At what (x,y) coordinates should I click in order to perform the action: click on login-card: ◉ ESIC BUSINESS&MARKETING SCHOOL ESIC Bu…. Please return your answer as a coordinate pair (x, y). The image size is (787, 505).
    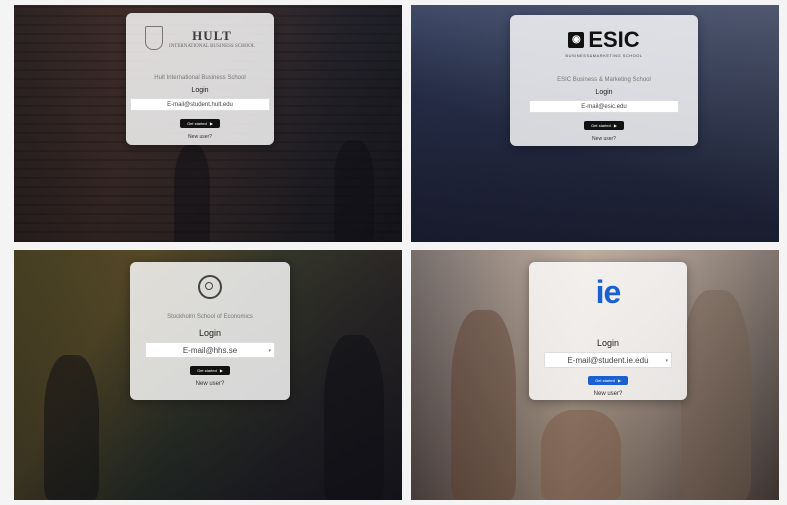
    Looking at the image, I should click on (604, 80).